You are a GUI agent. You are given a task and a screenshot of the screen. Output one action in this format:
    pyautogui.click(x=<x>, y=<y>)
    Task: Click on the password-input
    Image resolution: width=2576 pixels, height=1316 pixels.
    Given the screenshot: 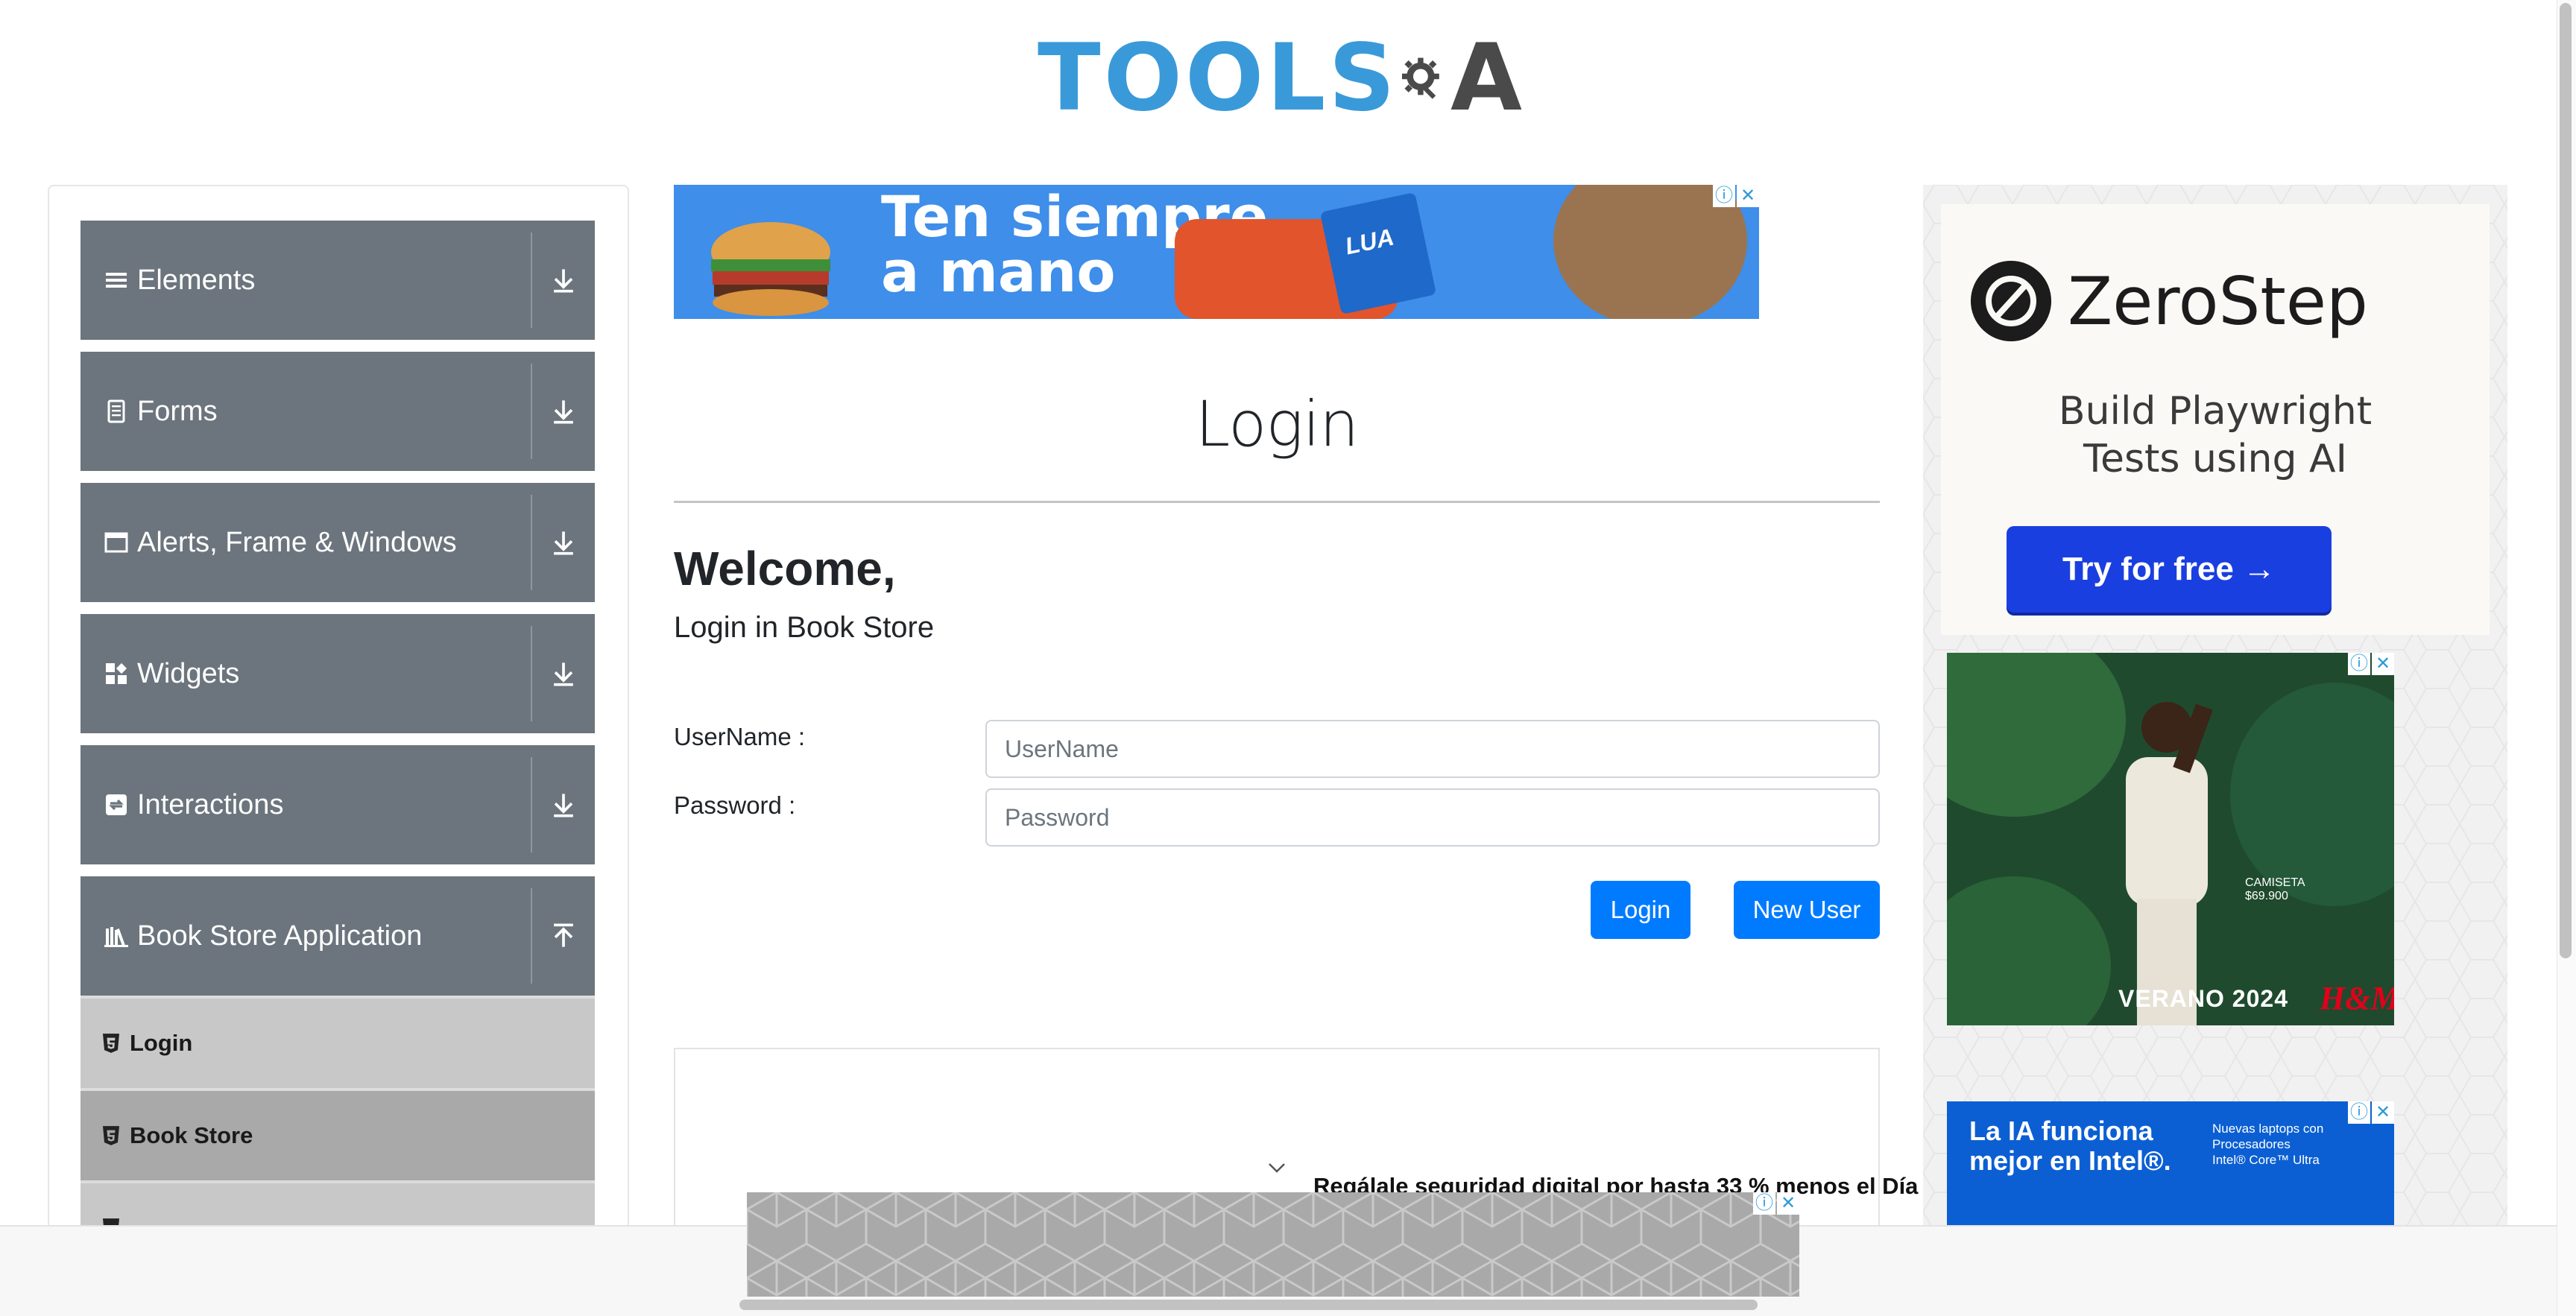 What is the action you would take?
    pyautogui.click(x=1433, y=818)
    